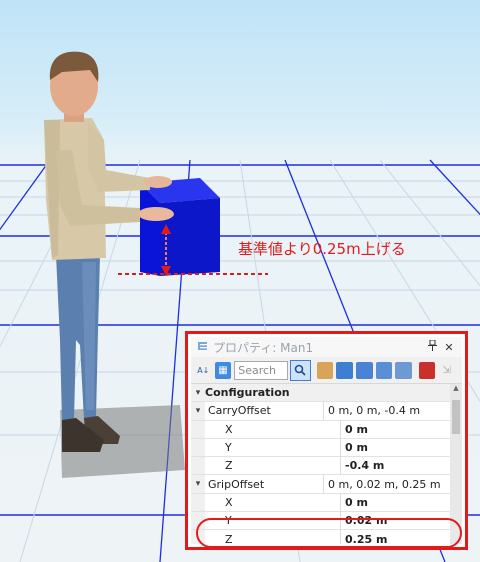 The height and width of the screenshot is (562, 480). I want to click on more-tool-icon: ⇲, so click(446, 370).